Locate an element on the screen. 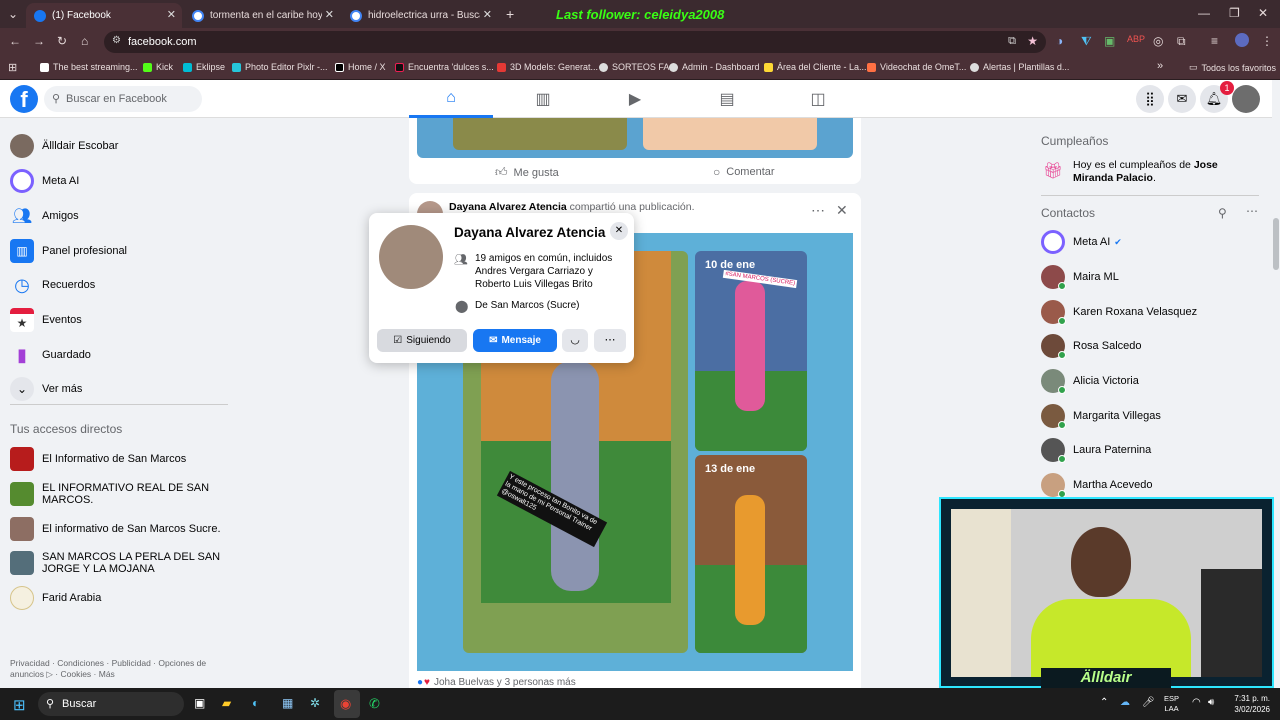 This screenshot has height=720, width=1280. nav-marketplace: ▤ is located at coordinates (727, 99).